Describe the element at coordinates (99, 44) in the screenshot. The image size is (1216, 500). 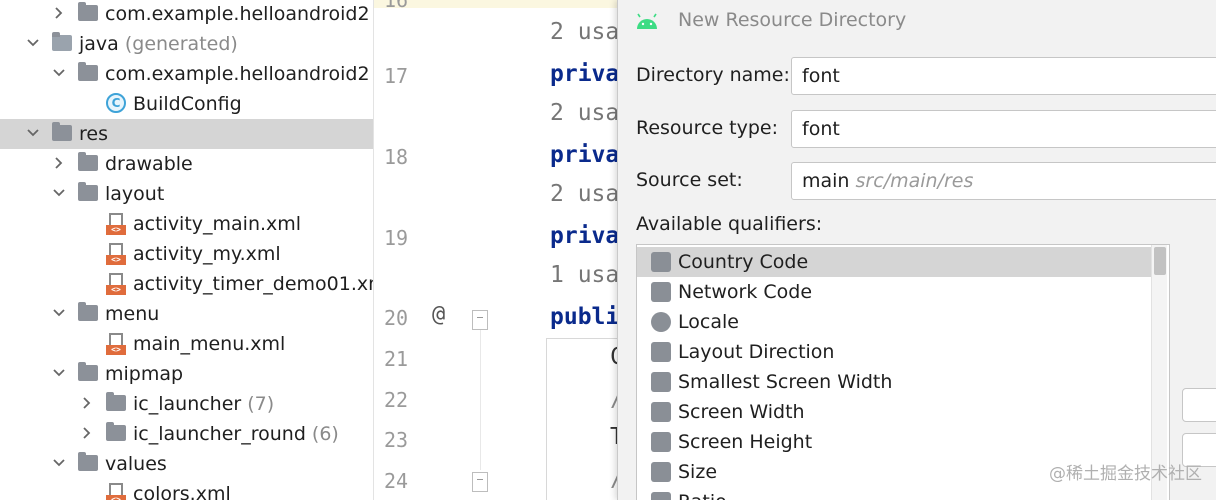
I see `tree-item-name: java` at that location.